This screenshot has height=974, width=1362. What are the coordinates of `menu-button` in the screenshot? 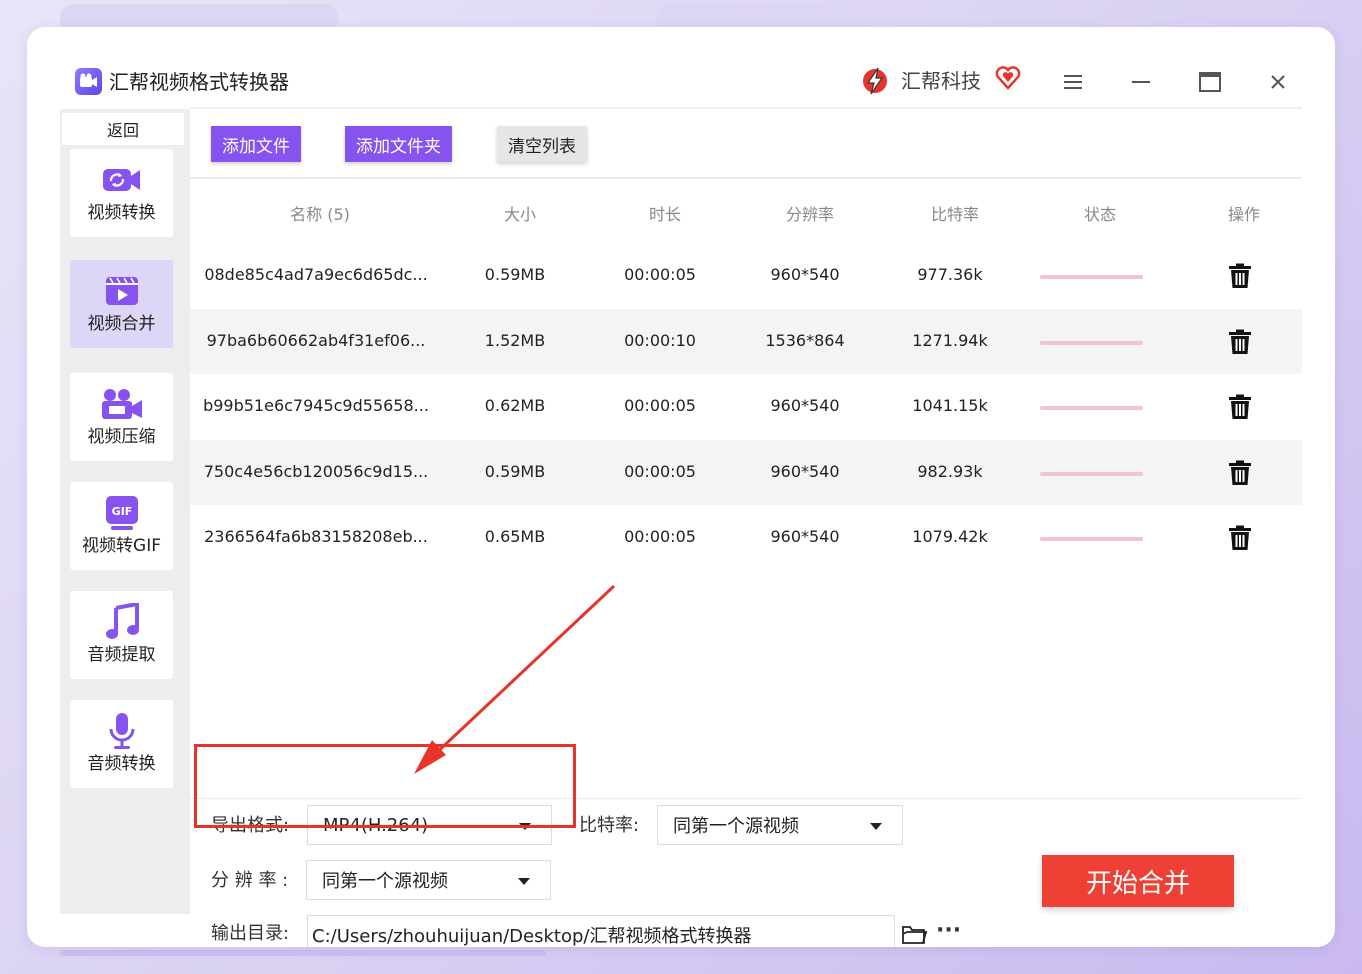 It's located at (1073, 82).